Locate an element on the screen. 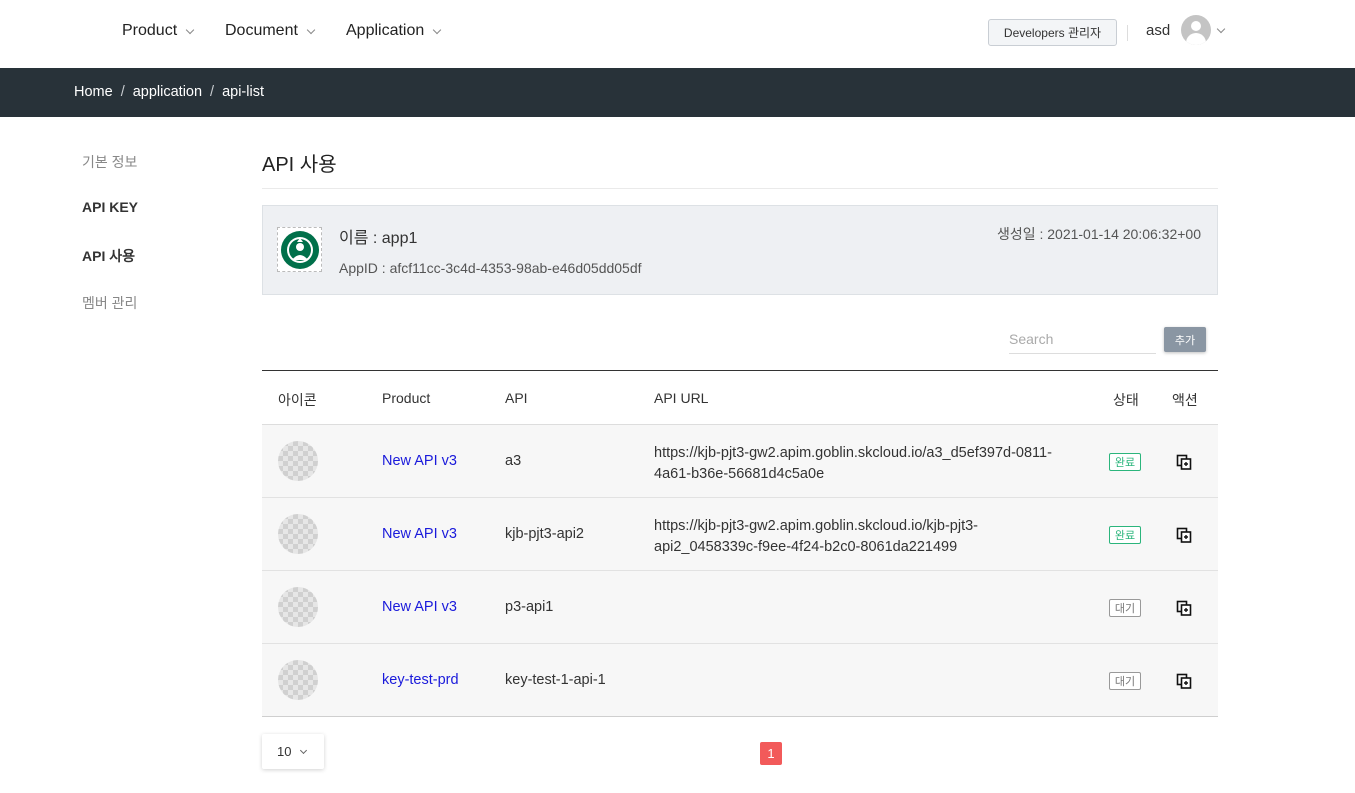 The height and width of the screenshot is (793, 1355). nav-product-label: Product is located at coordinates (150, 30).